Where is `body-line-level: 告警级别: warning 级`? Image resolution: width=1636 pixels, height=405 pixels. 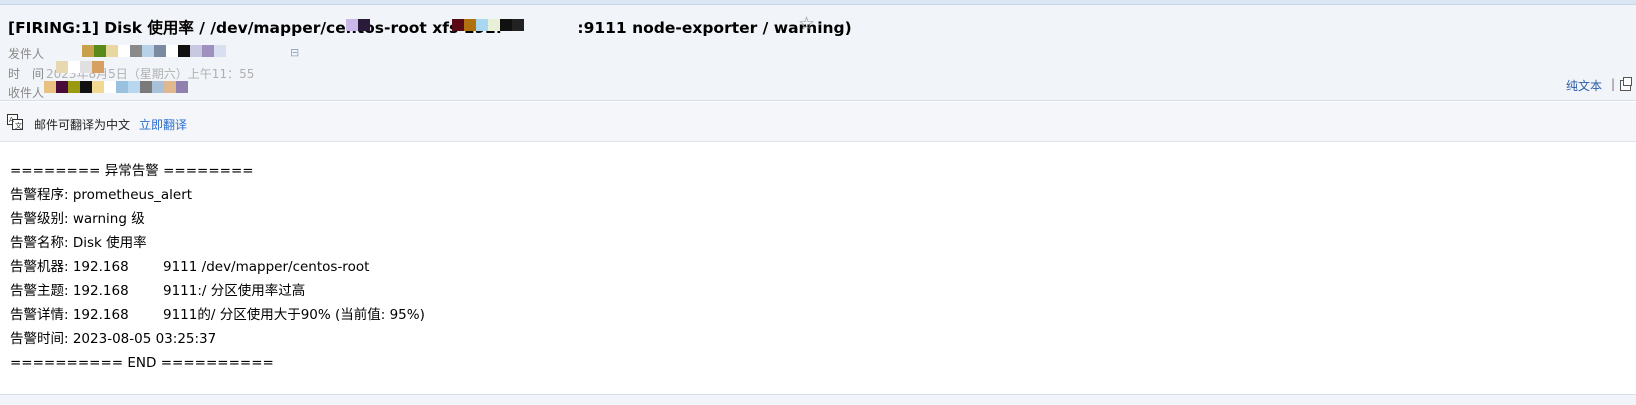
body-line-level: 告警级别: warning 级 is located at coordinates (77, 219).